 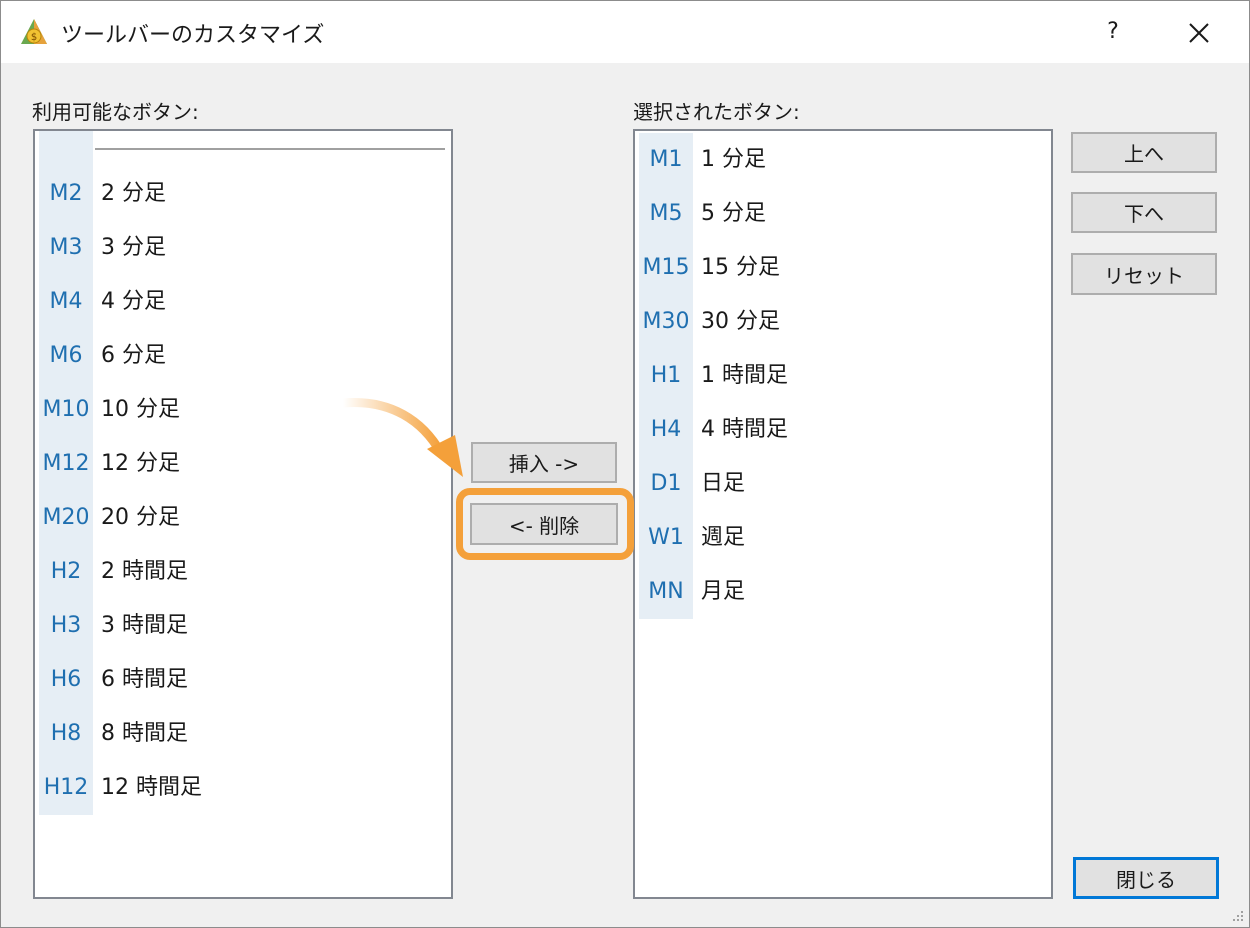 What do you see at coordinates (1146, 878) in the screenshot?
I see `close-button: 閉じる` at bounding box center [1146, 878].